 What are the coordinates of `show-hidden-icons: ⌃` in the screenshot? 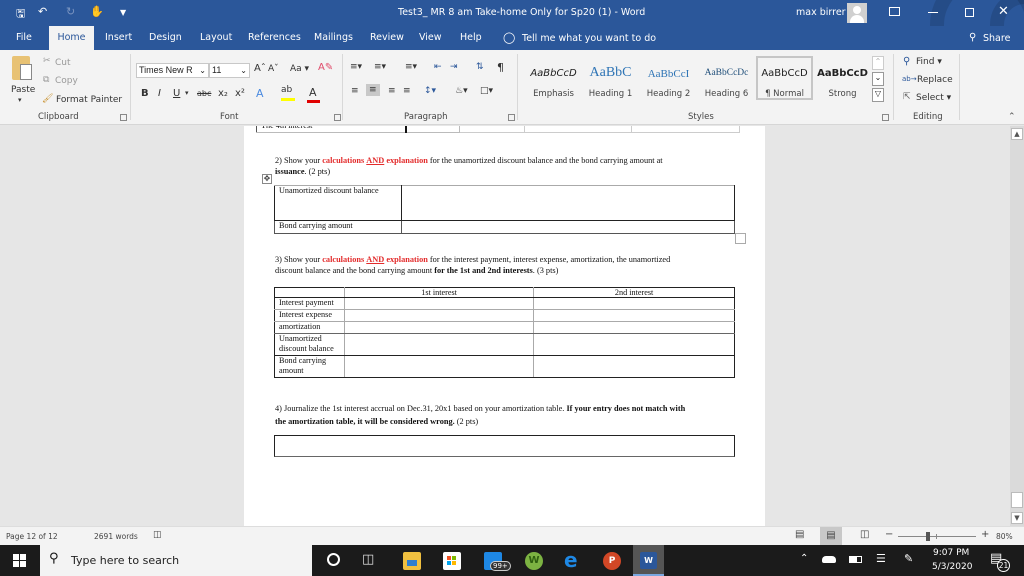 It's located at (804, 558).